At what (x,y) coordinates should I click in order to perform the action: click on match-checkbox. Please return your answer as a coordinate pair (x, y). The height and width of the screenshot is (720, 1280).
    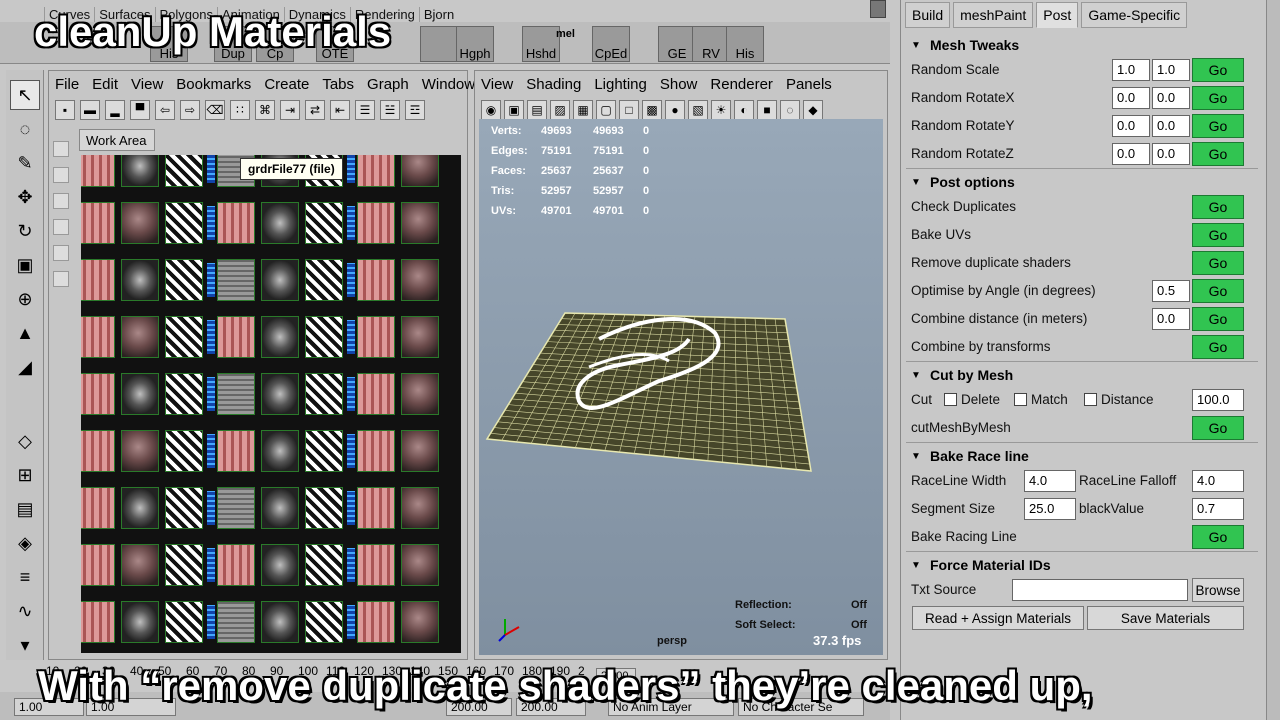
    Looking at the image, I should click on (1020, 399).